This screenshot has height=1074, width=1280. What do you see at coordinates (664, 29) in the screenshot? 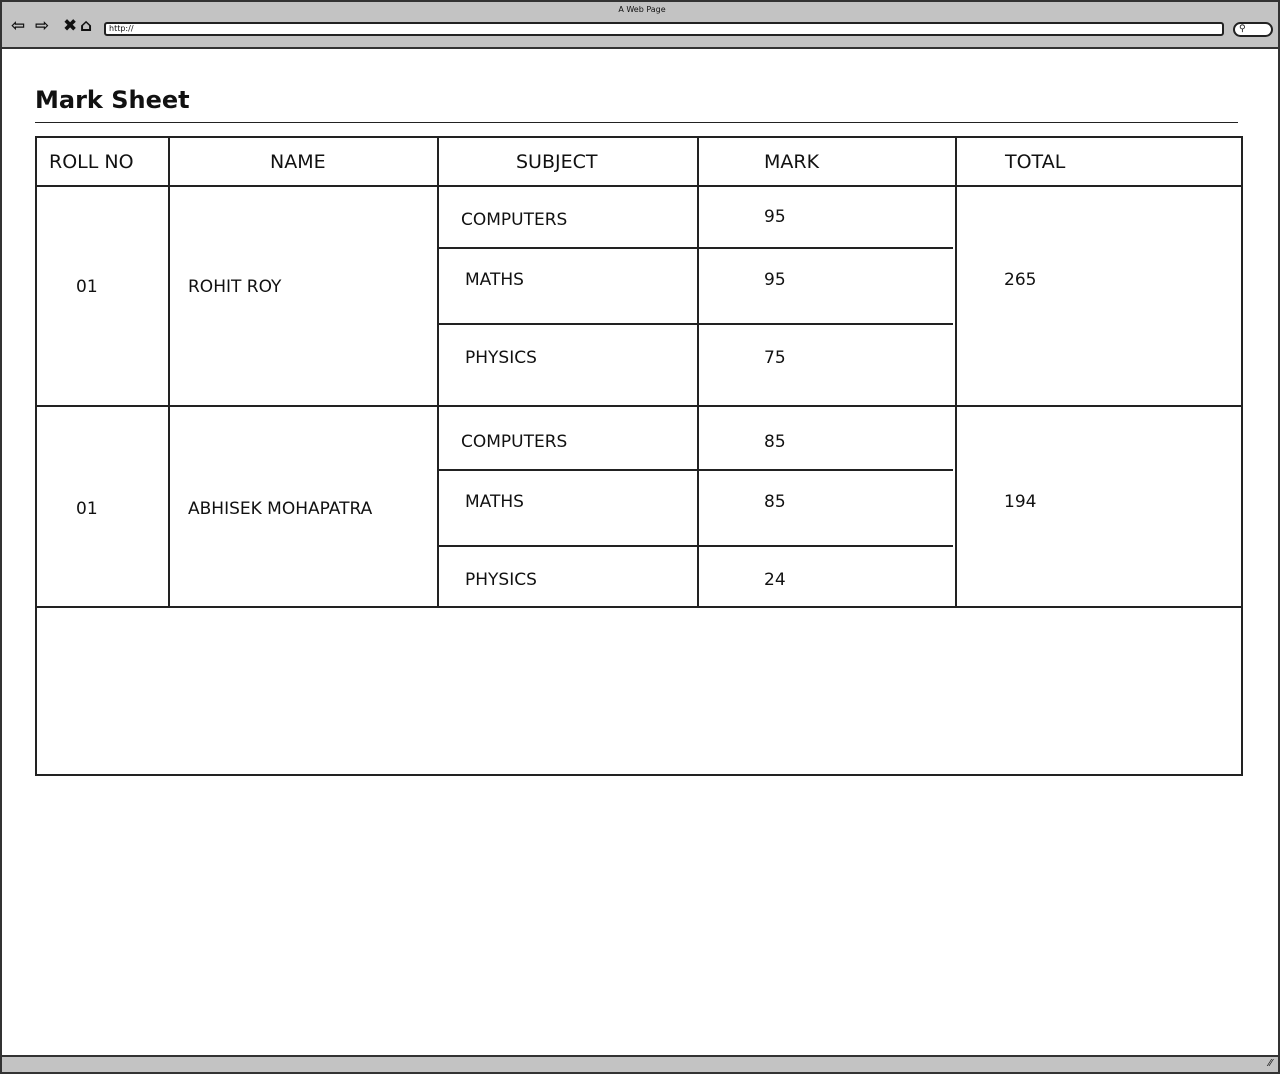
I see `url-input: http://` at bounding box center [664, 29].